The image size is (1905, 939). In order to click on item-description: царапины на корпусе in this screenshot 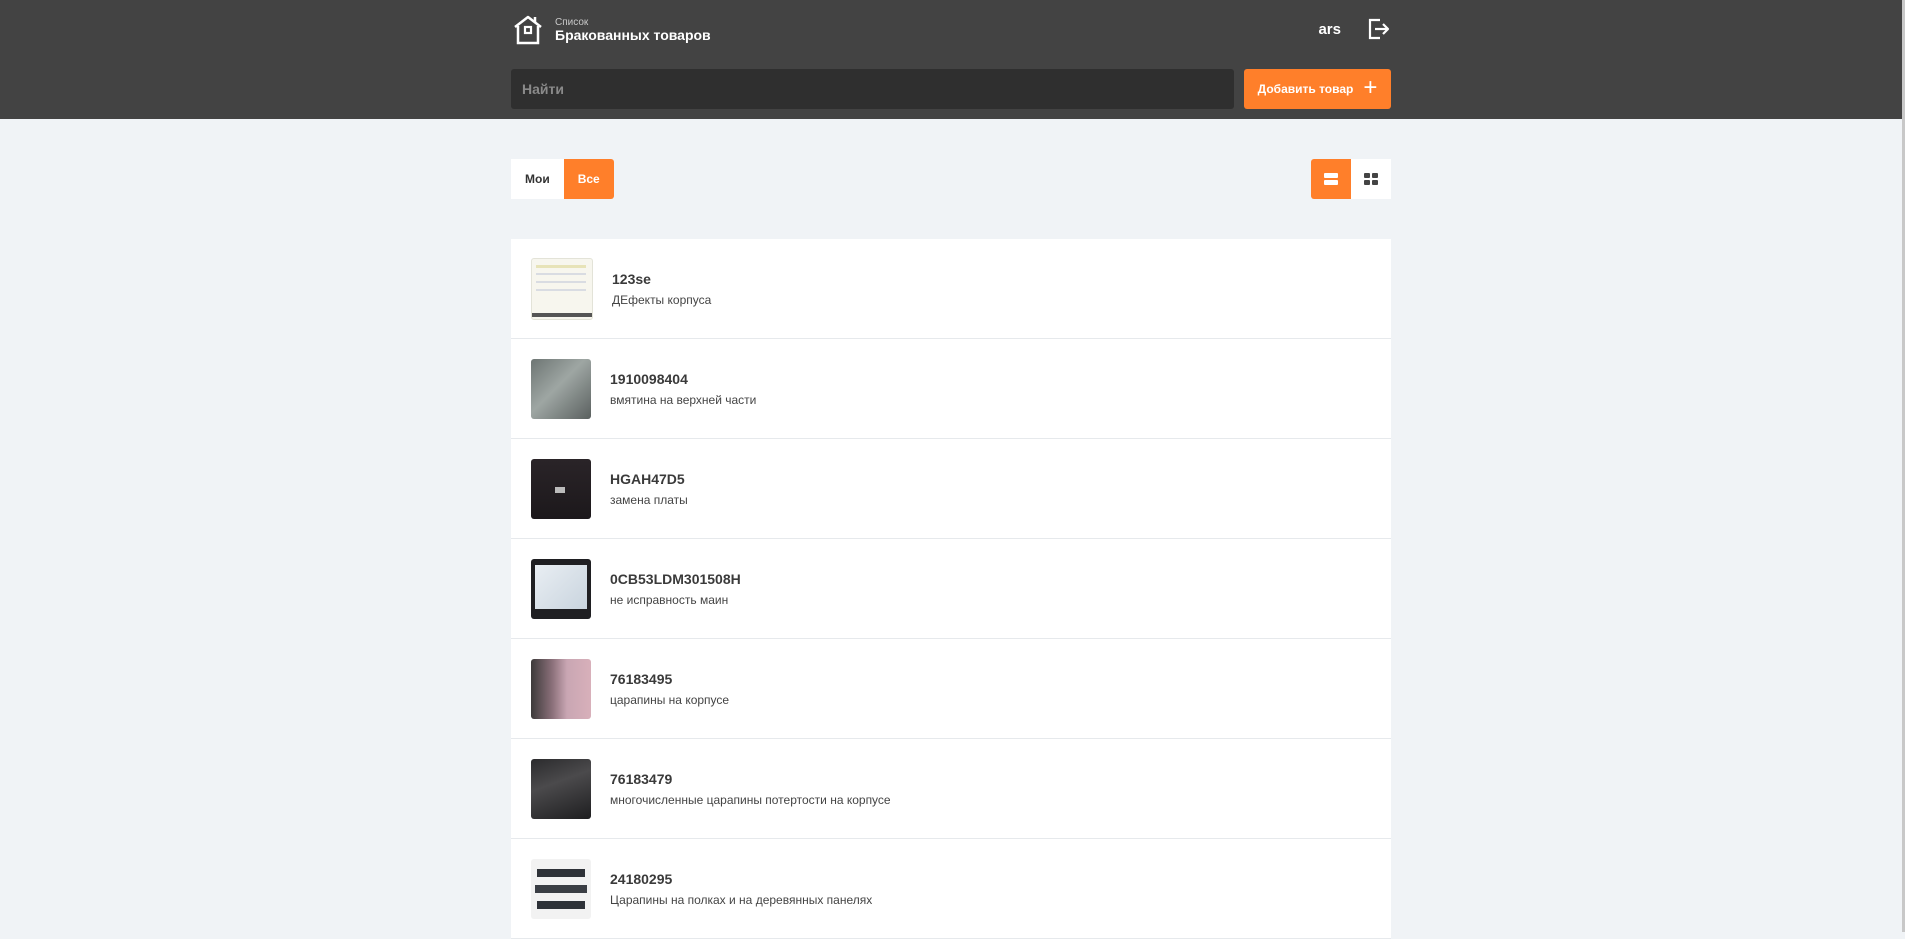, I will do `click(670, 699)`.